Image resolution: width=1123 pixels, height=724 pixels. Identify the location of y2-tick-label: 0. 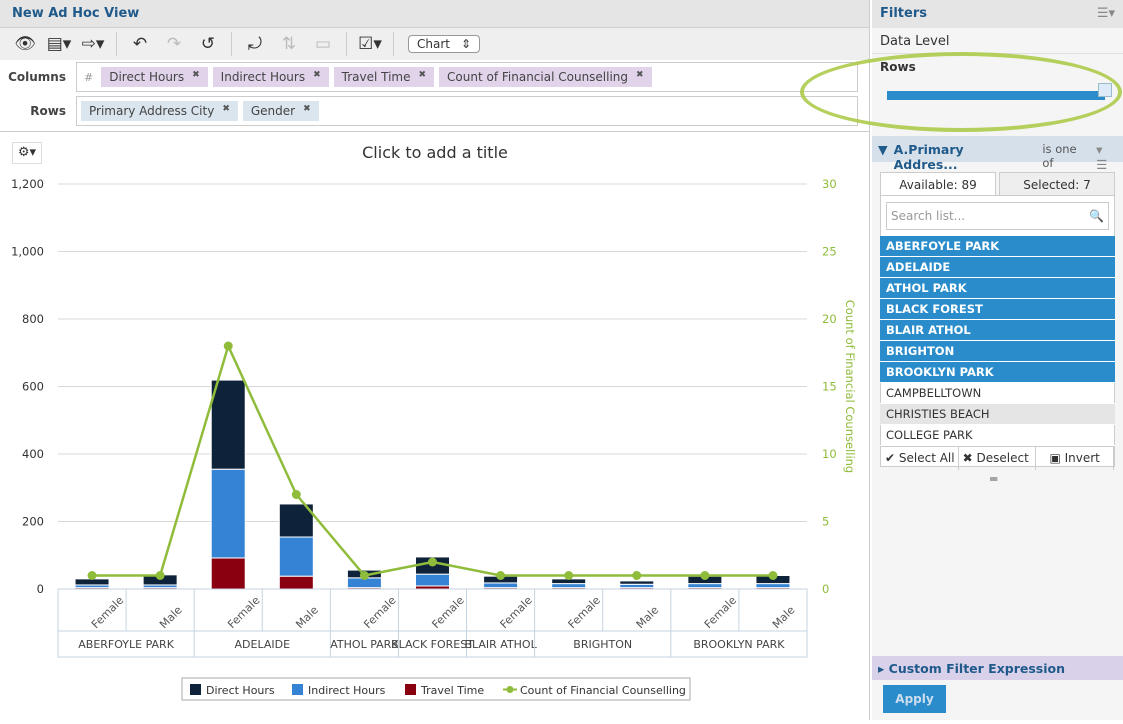
(825, 589).